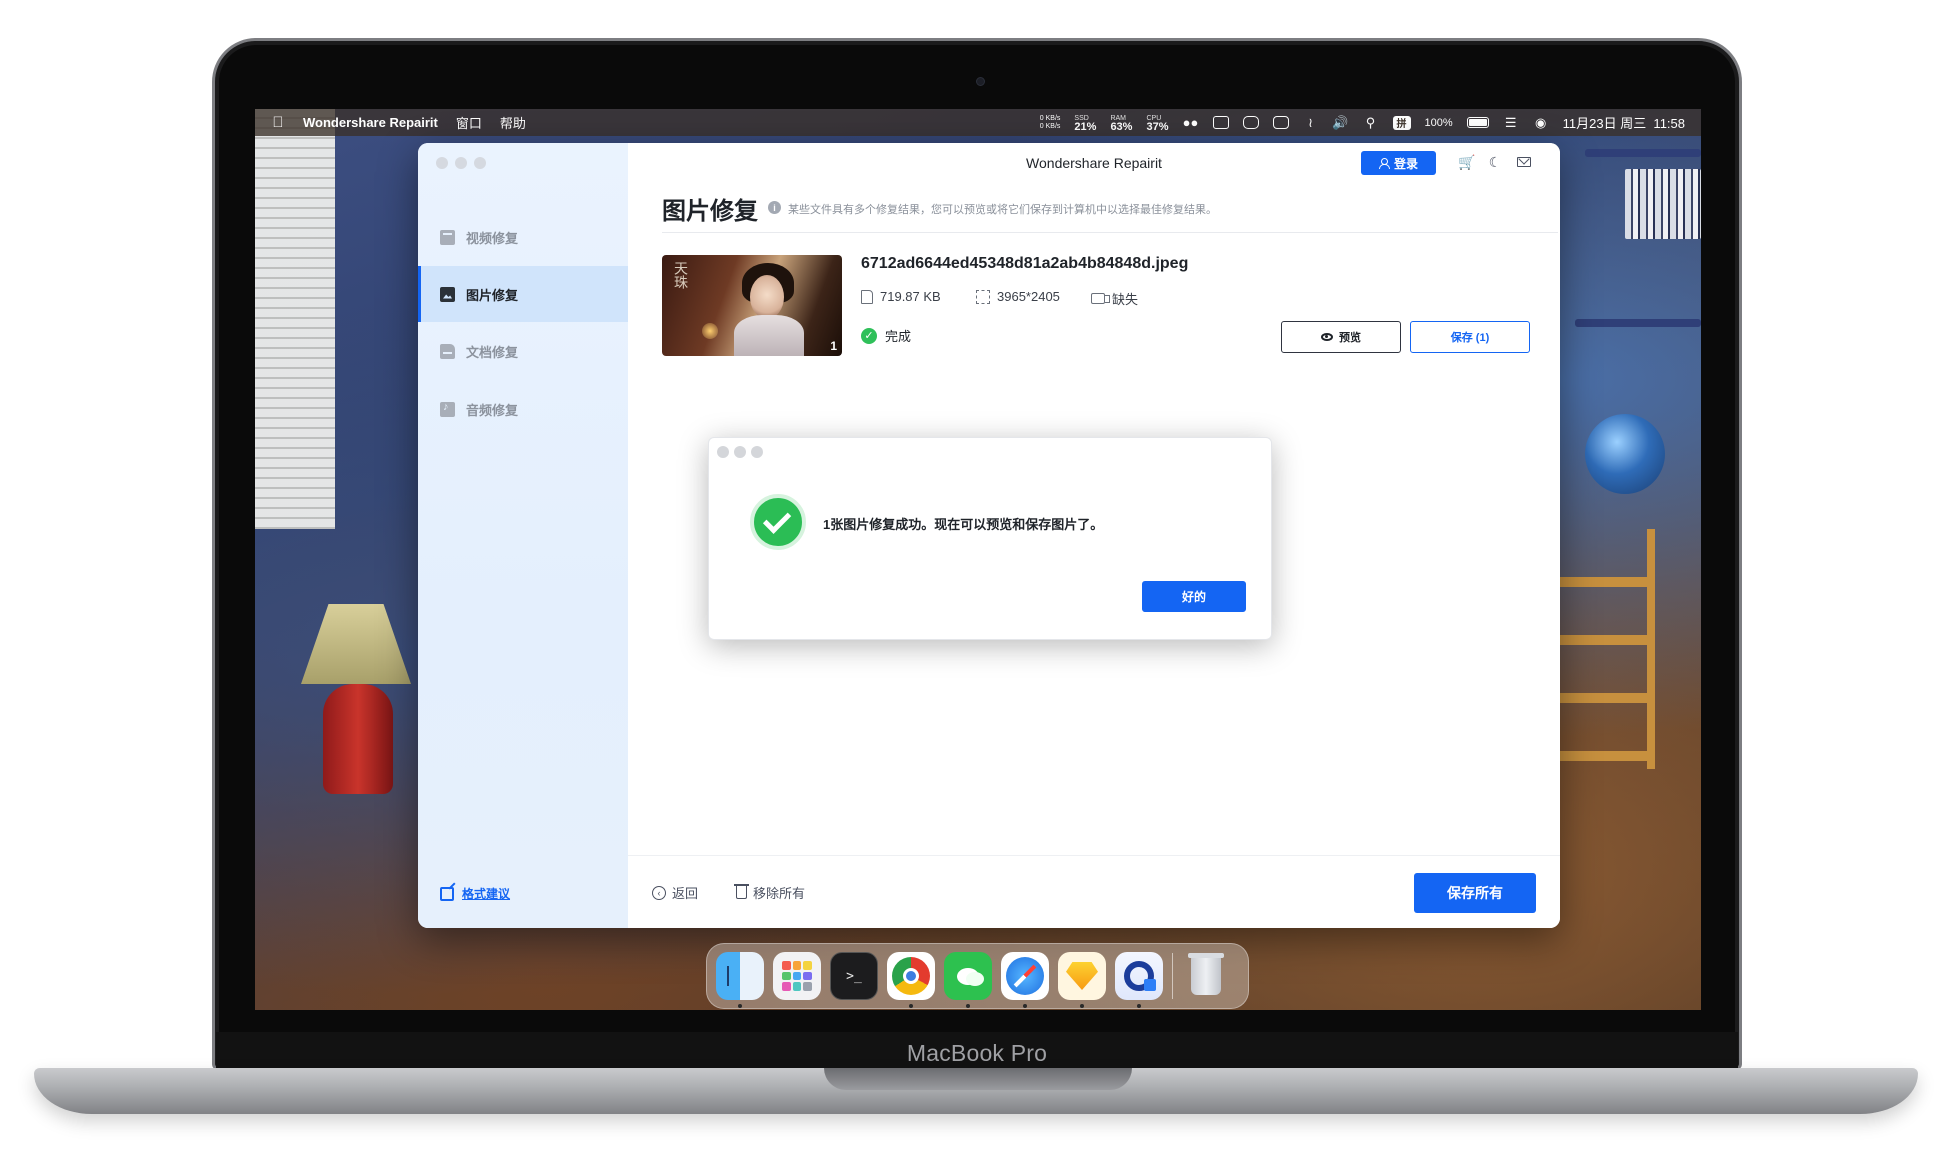 This screenshot has width=1950, height=1170. What do you see at coordinates (1643, 153) in the screenshot?
I see `wallpaper-shelf` at bounding box center [1643, 153].